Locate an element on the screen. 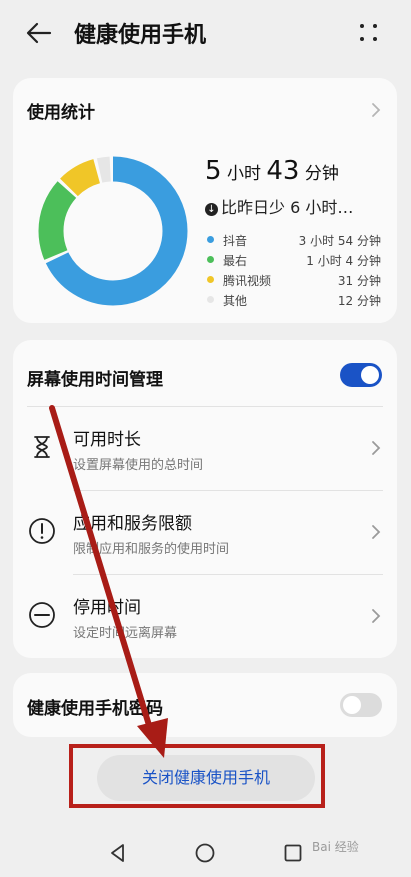  hourglass-icon is located at coordinates (42, 447).